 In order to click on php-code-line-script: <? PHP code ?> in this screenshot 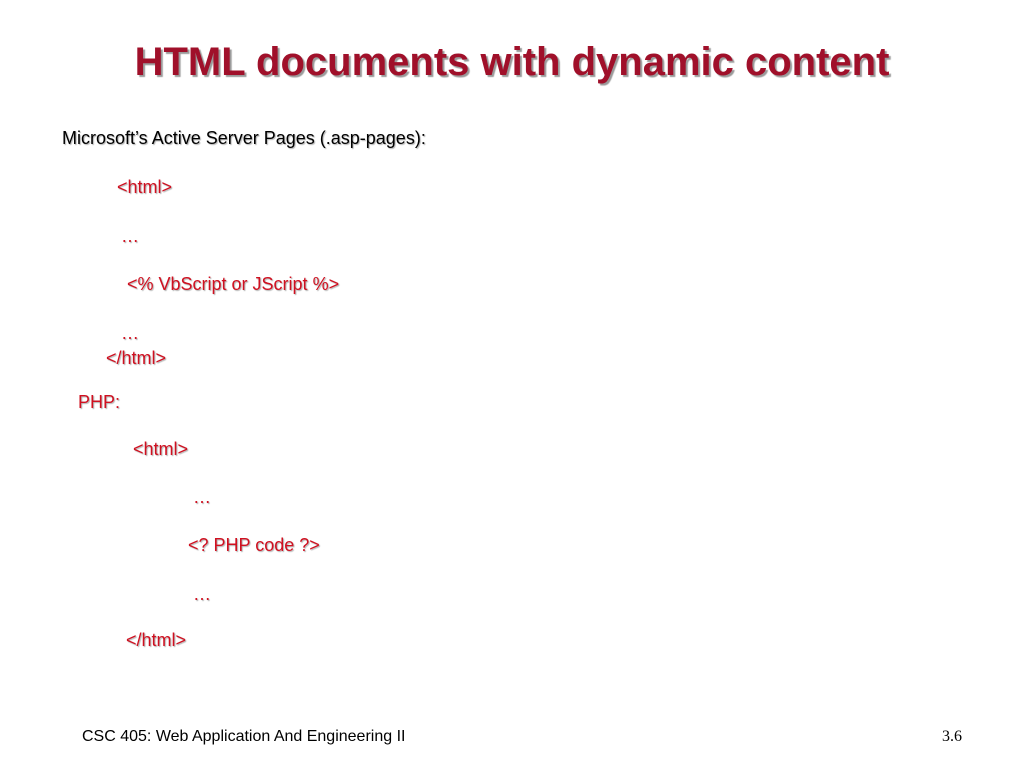, I will do `click(254, 545)`.